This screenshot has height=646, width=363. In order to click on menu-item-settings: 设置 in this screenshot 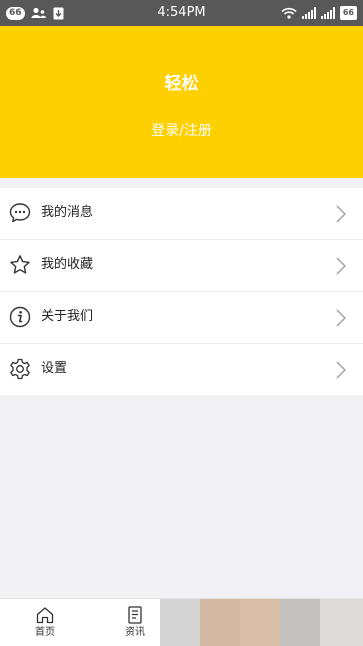, I will do `click(181, 369)`.